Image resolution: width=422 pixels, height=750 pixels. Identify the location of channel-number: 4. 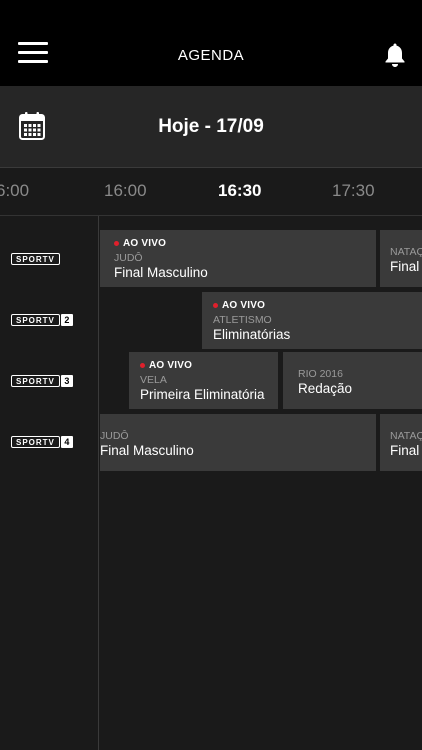
(66, 442).